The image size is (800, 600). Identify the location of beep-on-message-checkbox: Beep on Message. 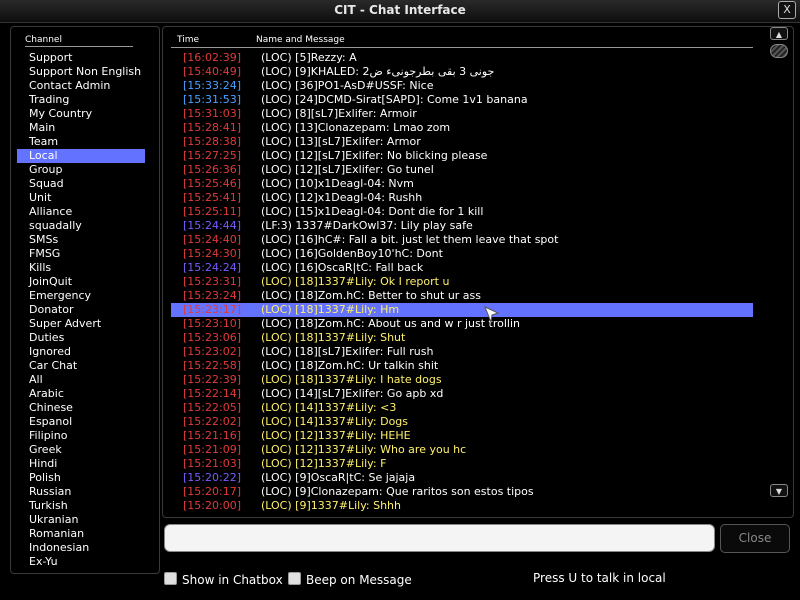
(350, 579).